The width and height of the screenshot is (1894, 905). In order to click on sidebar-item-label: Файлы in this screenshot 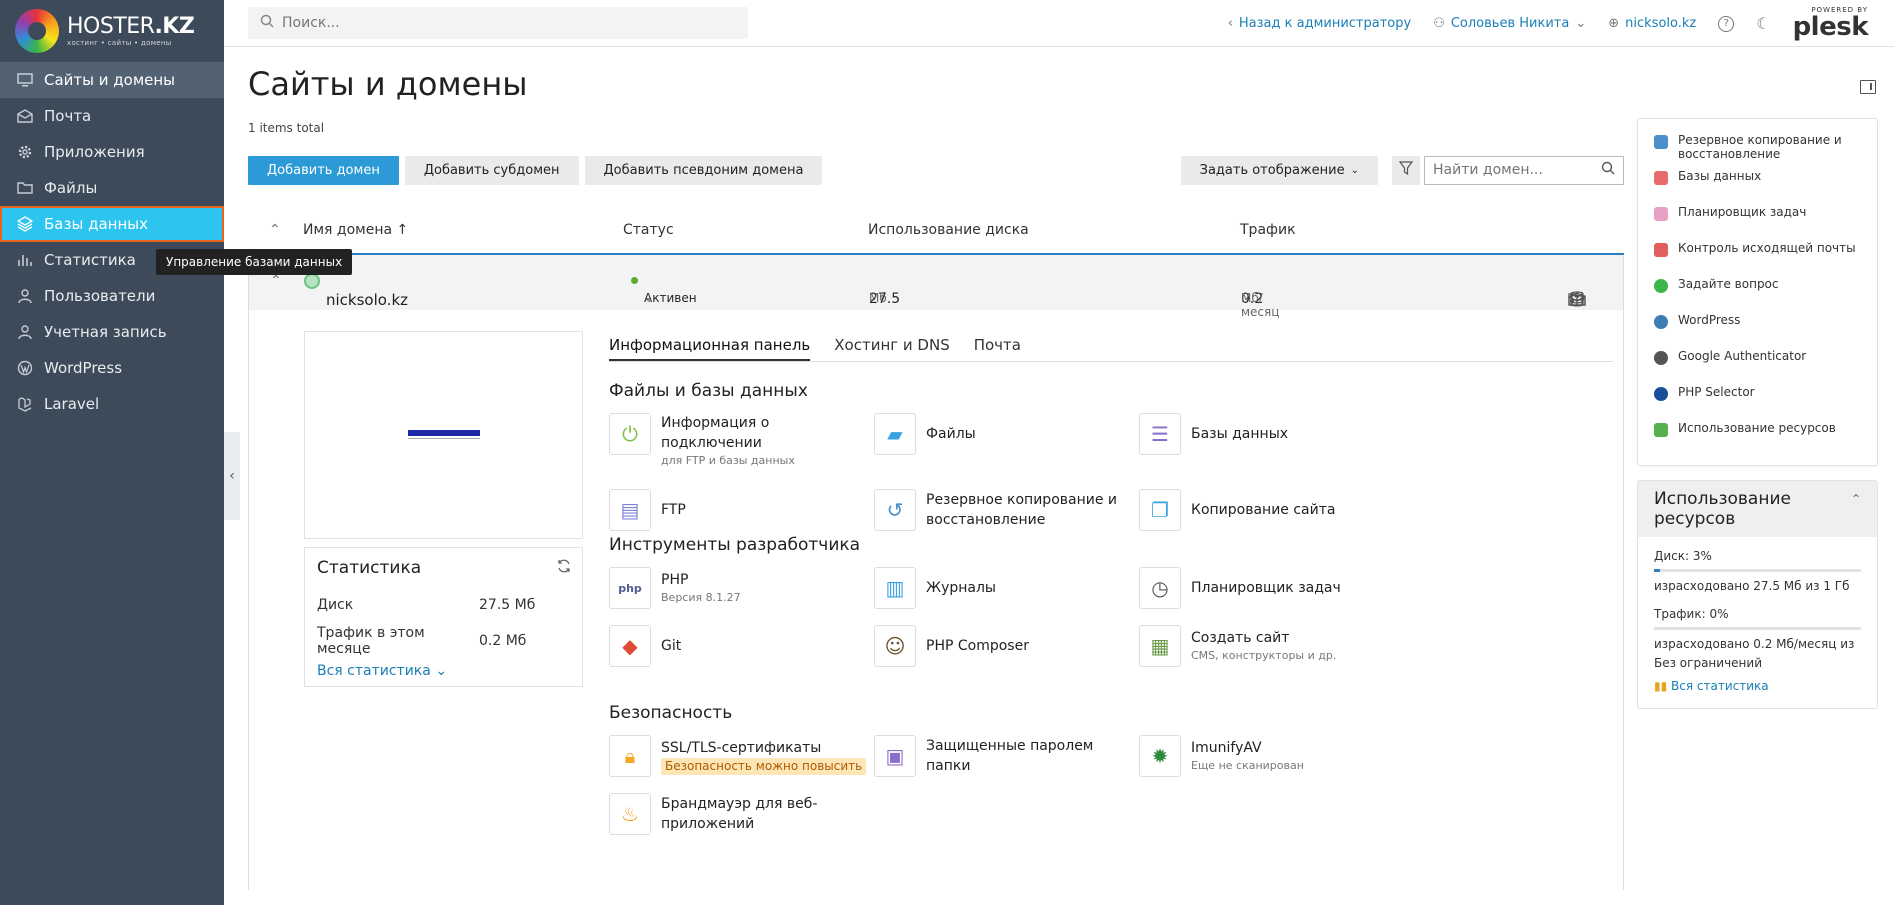, I will do `click(71, 188)`.